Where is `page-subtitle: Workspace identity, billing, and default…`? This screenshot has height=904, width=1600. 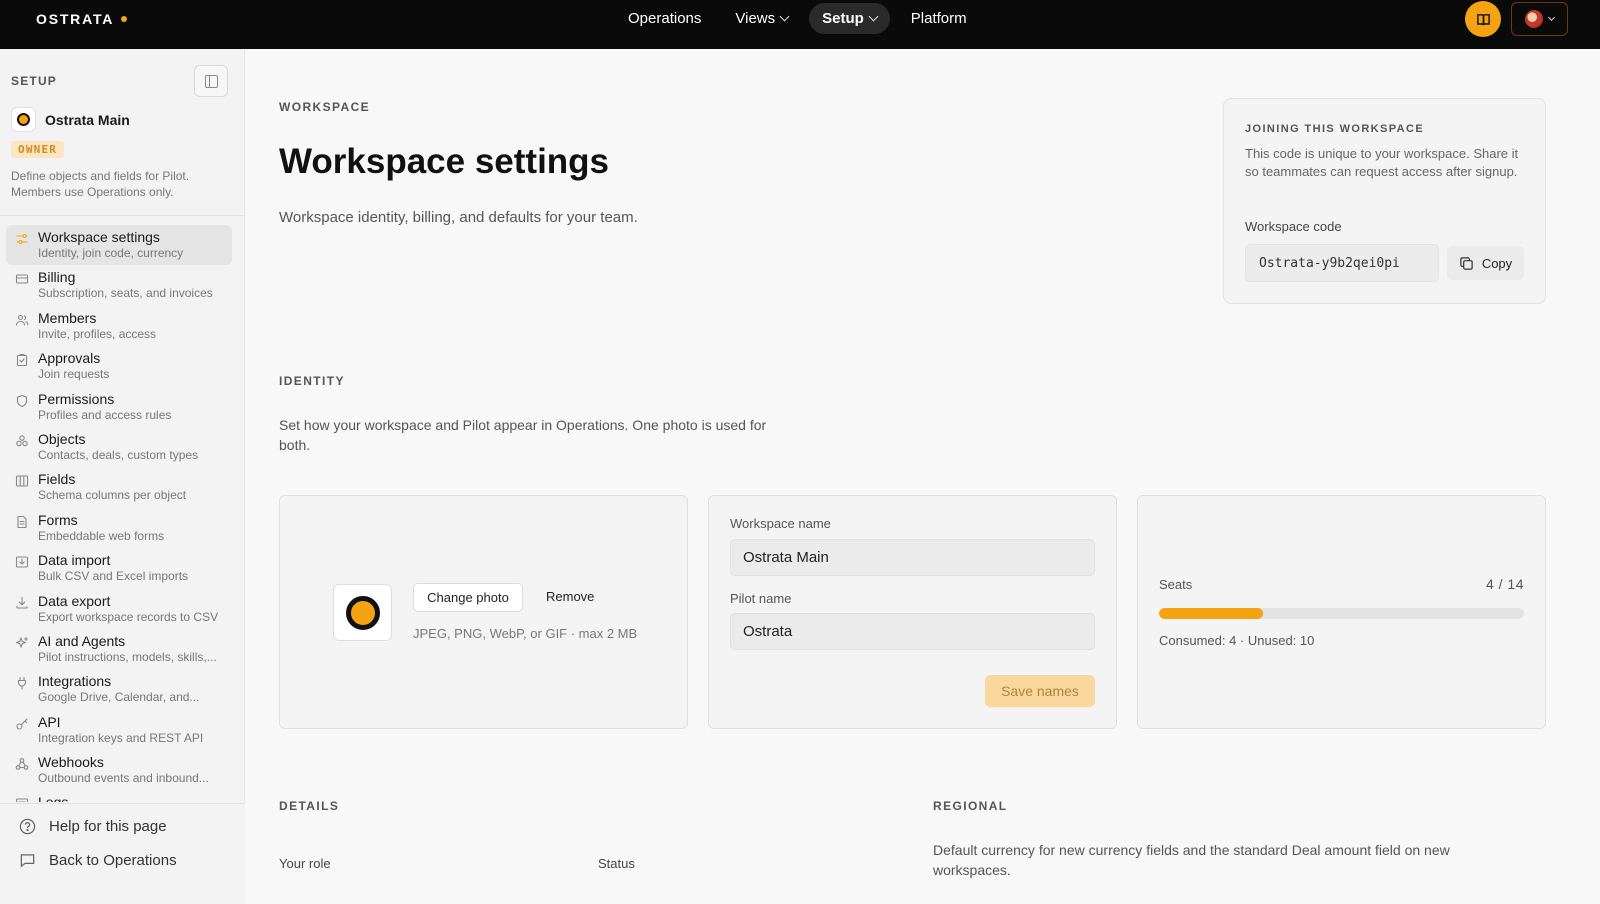
page-subtitle: Workspace identity, billing, and default… is located at coordinates (458, 217).